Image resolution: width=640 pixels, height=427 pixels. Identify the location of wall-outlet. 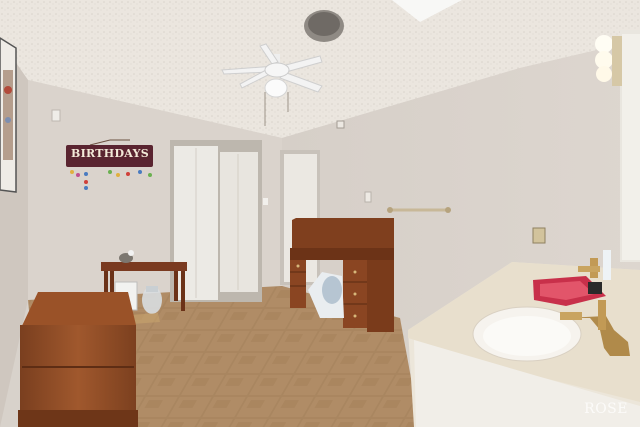
(539, 235).